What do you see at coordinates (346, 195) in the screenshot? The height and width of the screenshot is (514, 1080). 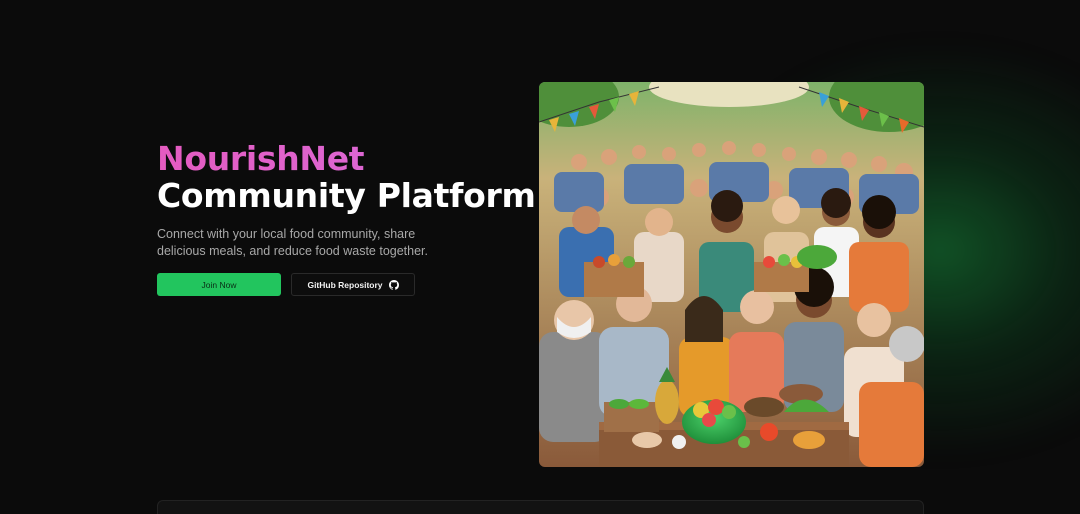 I see `page-title: Community Platform` at bounding box center [346, 195].